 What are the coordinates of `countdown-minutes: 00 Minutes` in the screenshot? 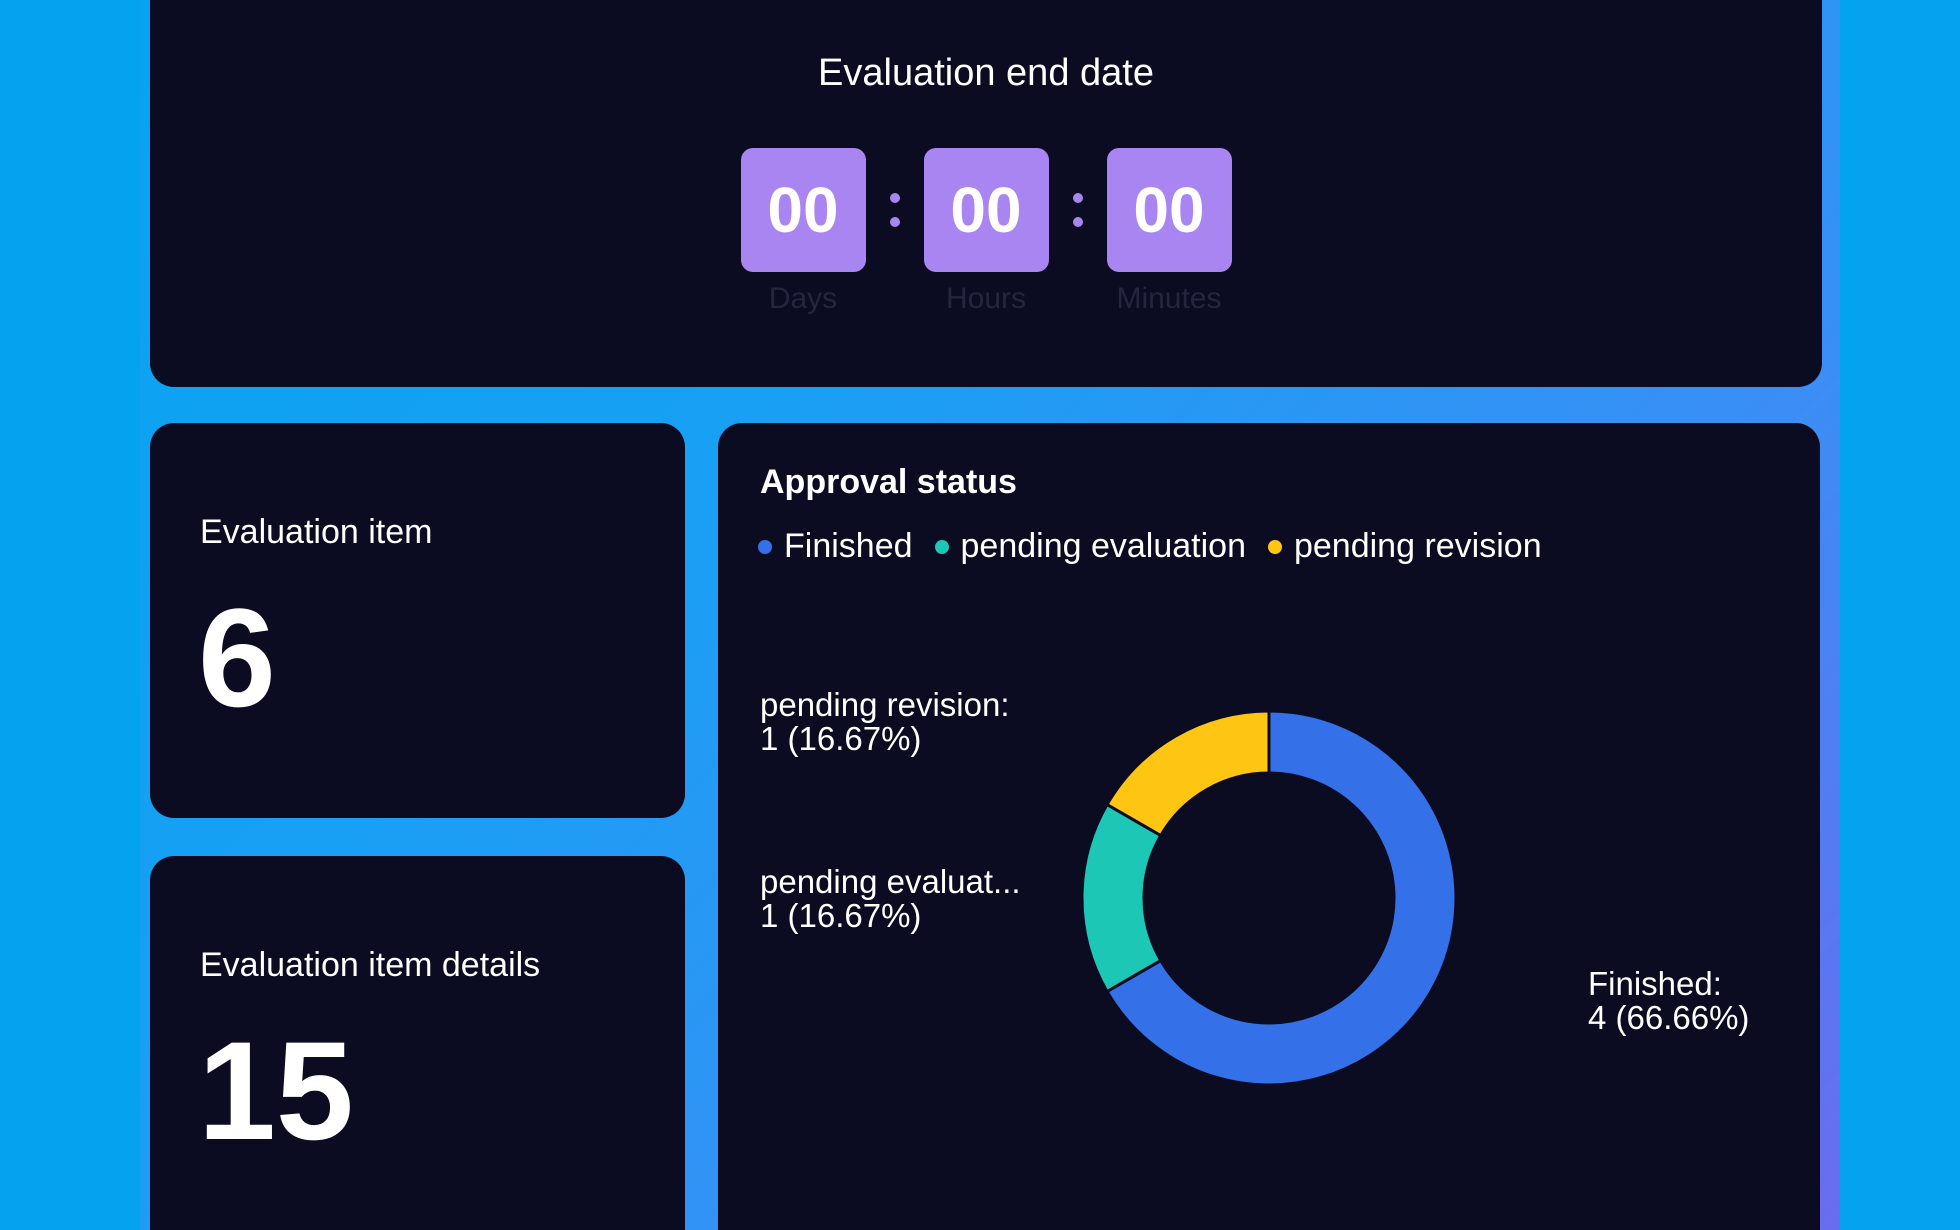 It's located at (1169, 232).